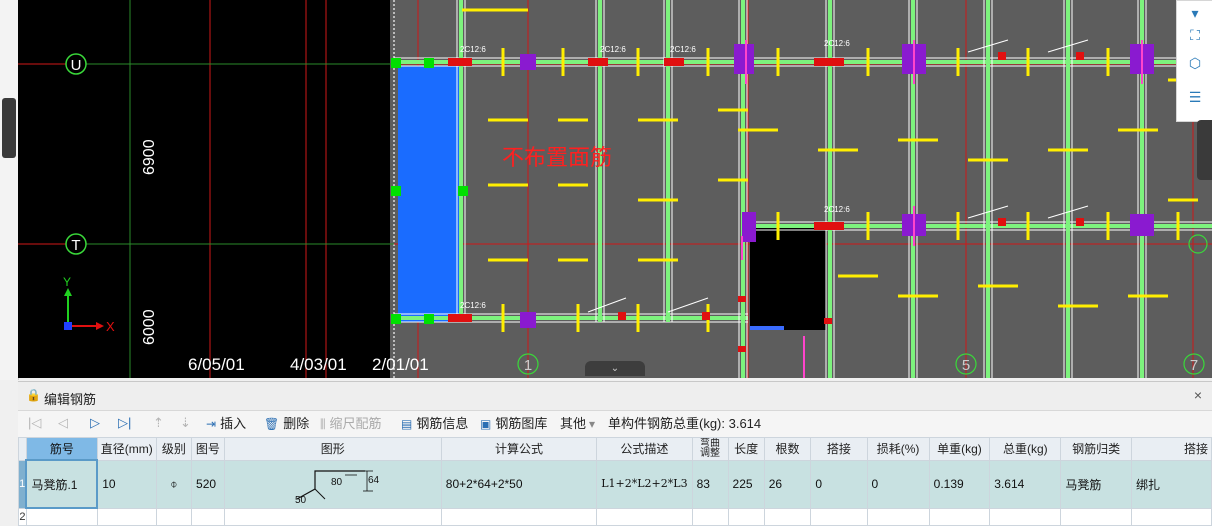  What do you see at coordinates (1204, 150) in the screenshot?
I see `right-collapse-handle` at bounding box center [1204, 150].